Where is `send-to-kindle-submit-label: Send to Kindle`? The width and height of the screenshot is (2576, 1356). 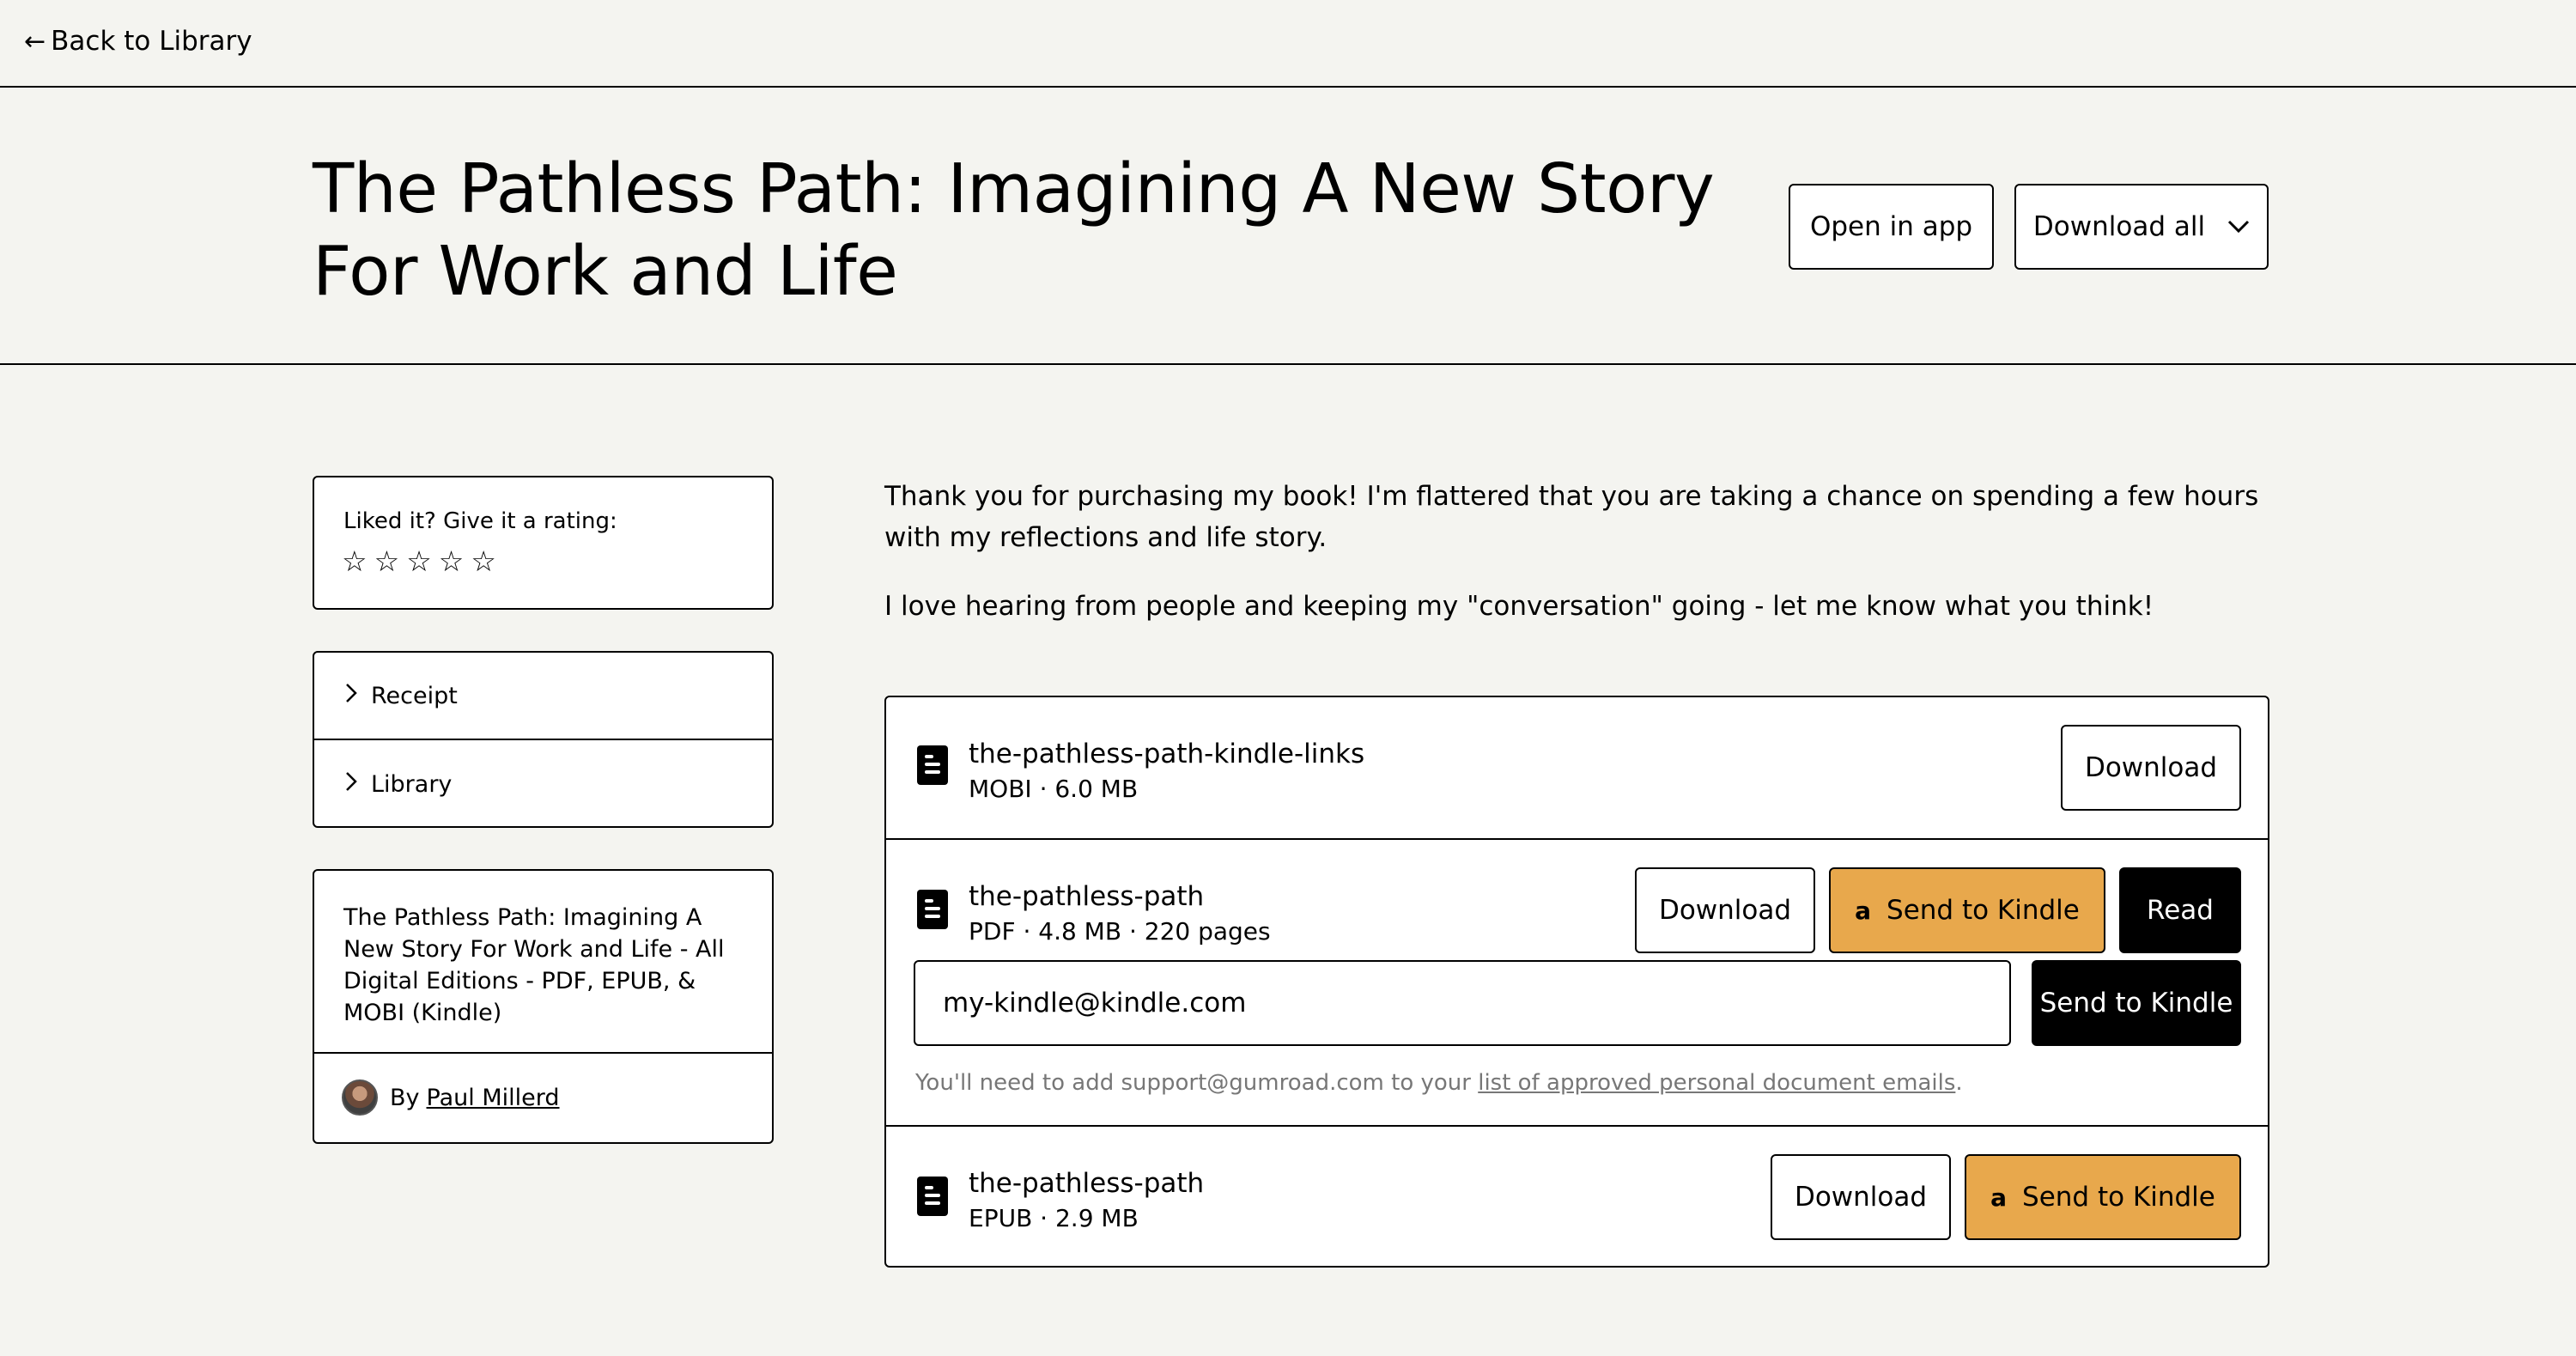 send-to-kindle-submit-label: Send to Kindle is located at coordinates (2136, 1003).